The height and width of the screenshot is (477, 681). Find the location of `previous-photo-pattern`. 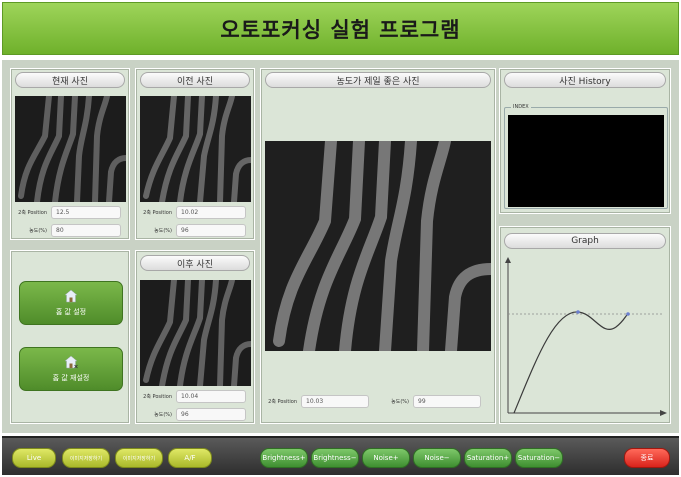

previous-photo-pattern is located at coordinates (195, 149).